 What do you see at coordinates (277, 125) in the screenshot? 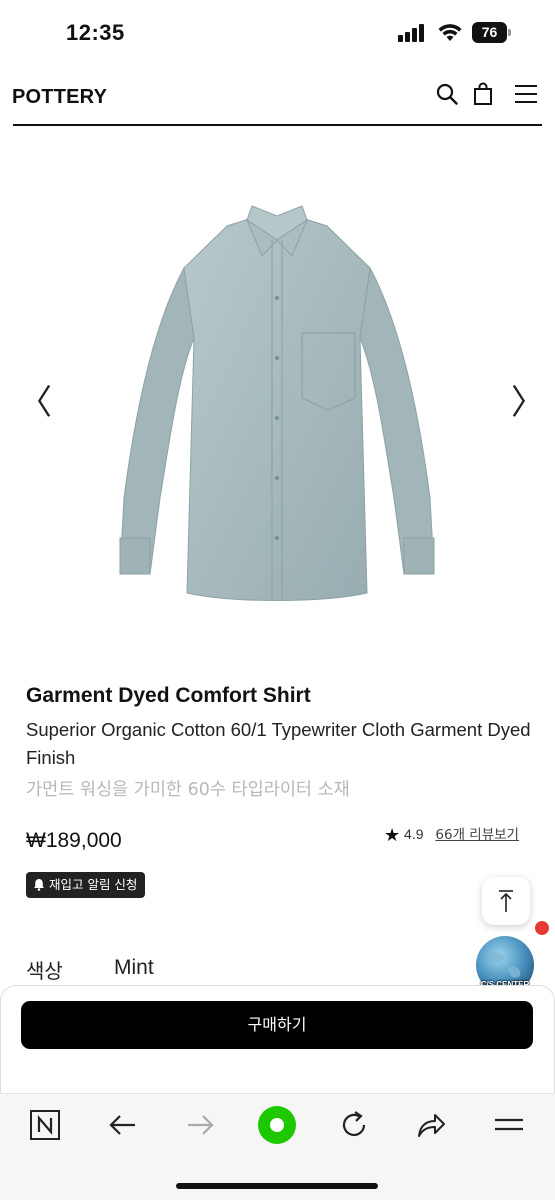
I see `header-divider` at bounding box center [277, 125].